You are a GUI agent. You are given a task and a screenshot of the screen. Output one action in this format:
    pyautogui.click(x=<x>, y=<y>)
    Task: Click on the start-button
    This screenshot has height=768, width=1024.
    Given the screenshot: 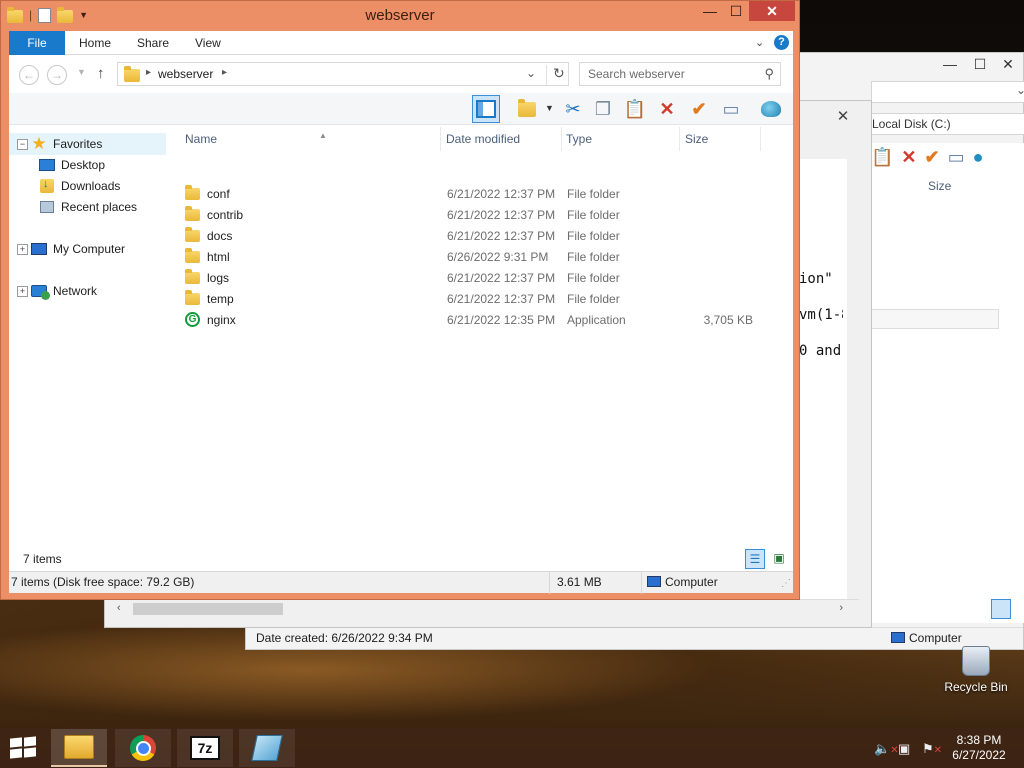 What is the action you would take?
    pyautogui.click(x=24, y=748)
    